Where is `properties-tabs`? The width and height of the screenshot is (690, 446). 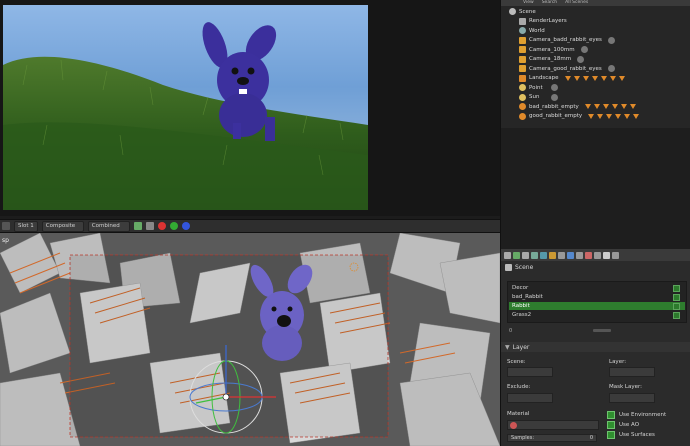 properties-tabs is located at coordinates (595, 255).